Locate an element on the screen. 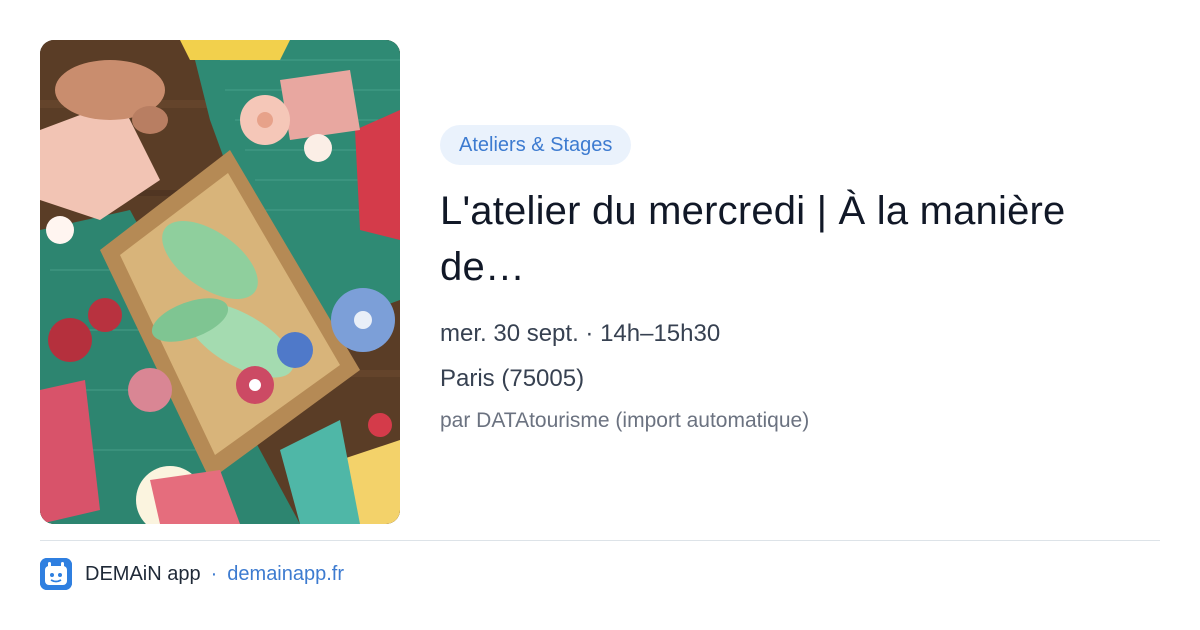  footer: DEMAiN app · demainapp.fr is located at coordinates (192, 574).